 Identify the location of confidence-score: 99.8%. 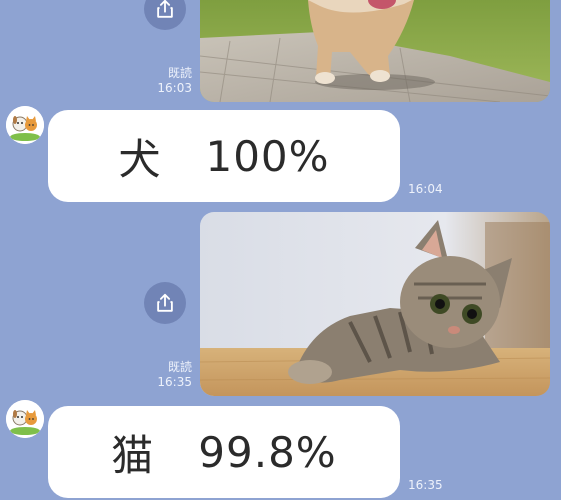
(267, 452).